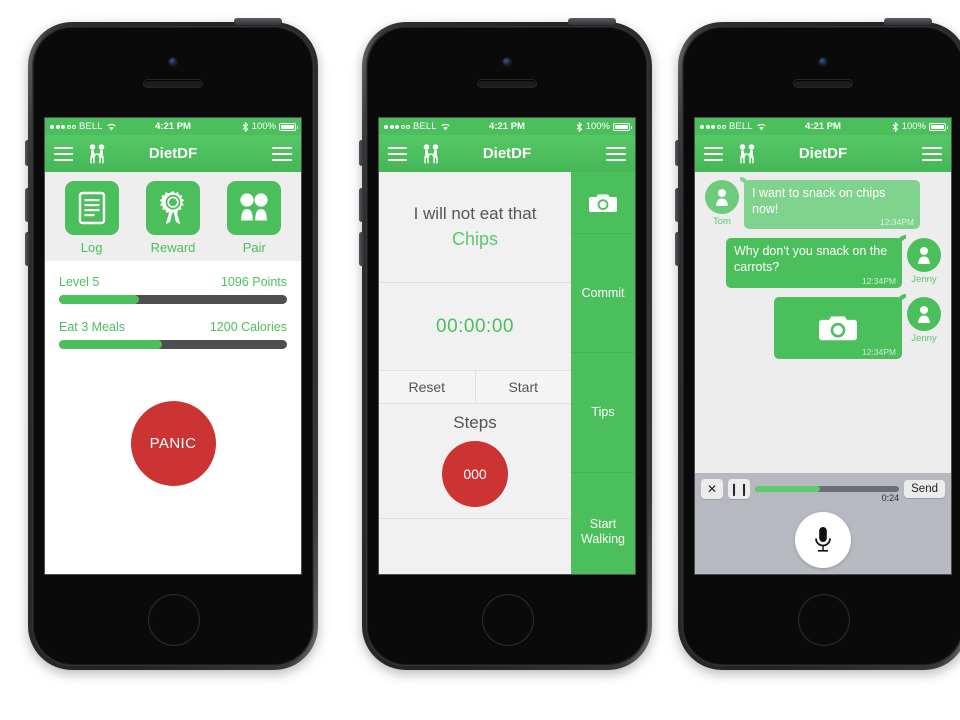 This screenshot has height=720, width=960. What do you see at coordinates (91, 208) in the screenshot?
I see `document-icon` at bounding box center [91, 208].